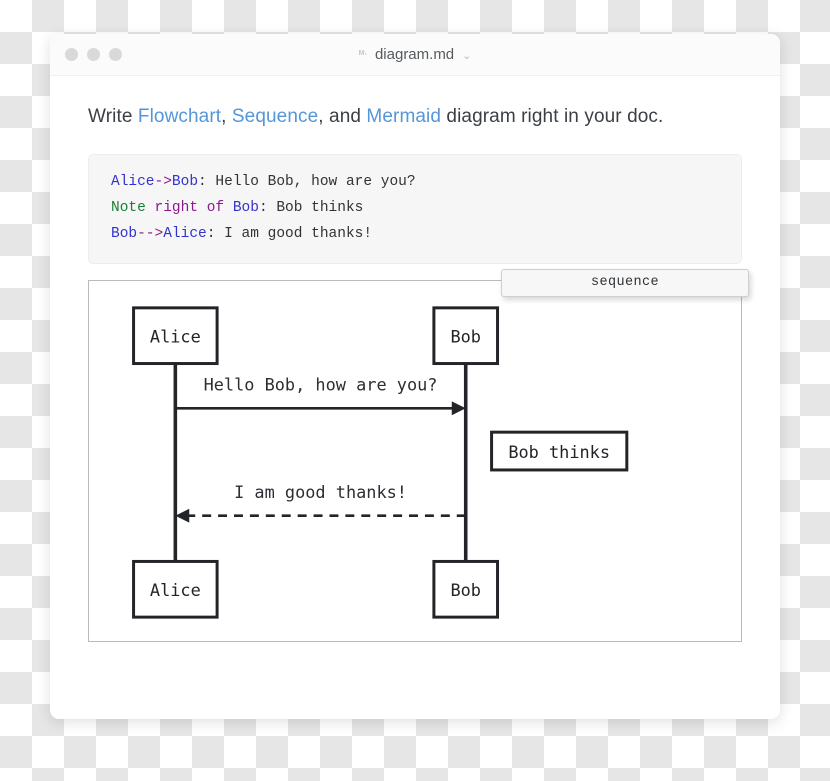  I want to click on code-line-1: Alice->Bob: Hello Bob, how are you?, so click(415, 182).